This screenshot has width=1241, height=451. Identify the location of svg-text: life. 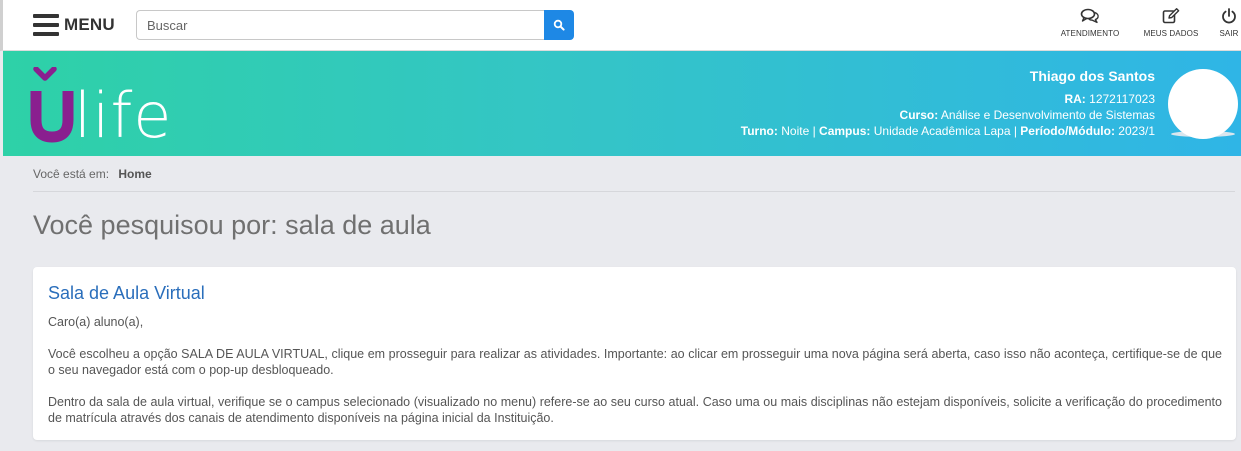
(123, 112).